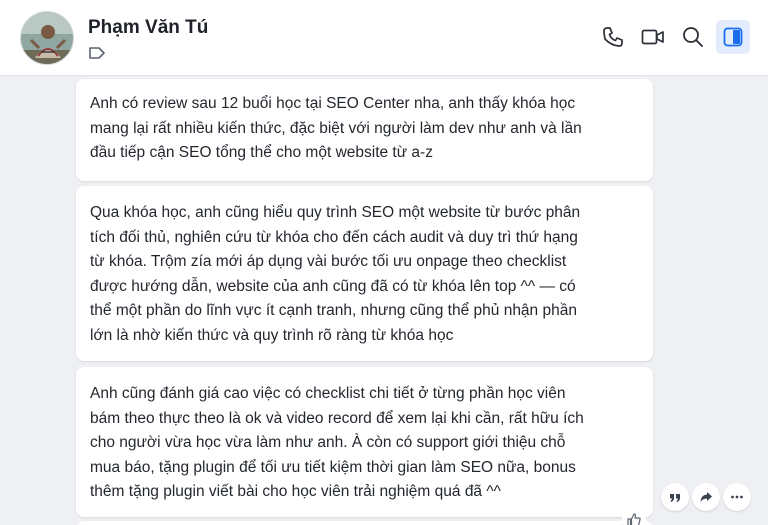 The image size is (768, 525). I want to click on like-icon, so click(634, 517).